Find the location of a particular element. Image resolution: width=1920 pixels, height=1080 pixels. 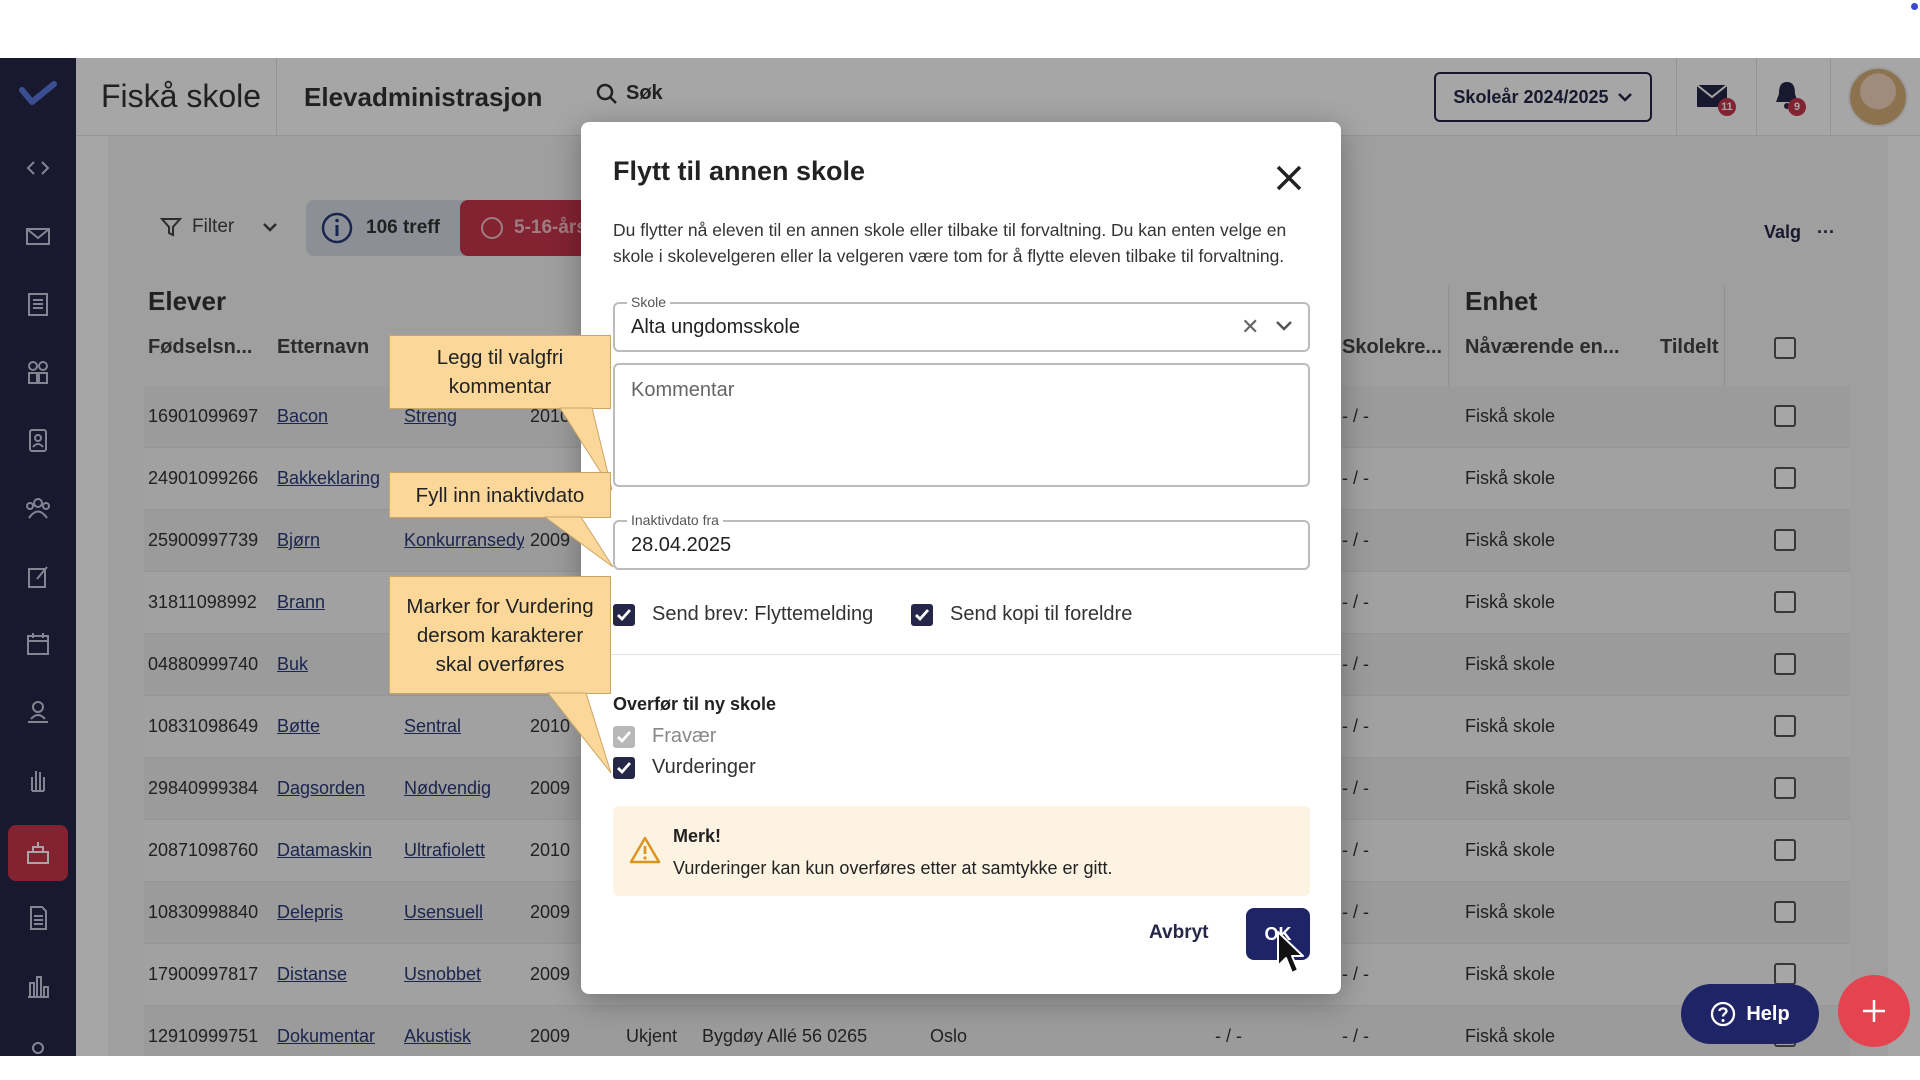

absence-checkbox is located at coordinates (624, 737).